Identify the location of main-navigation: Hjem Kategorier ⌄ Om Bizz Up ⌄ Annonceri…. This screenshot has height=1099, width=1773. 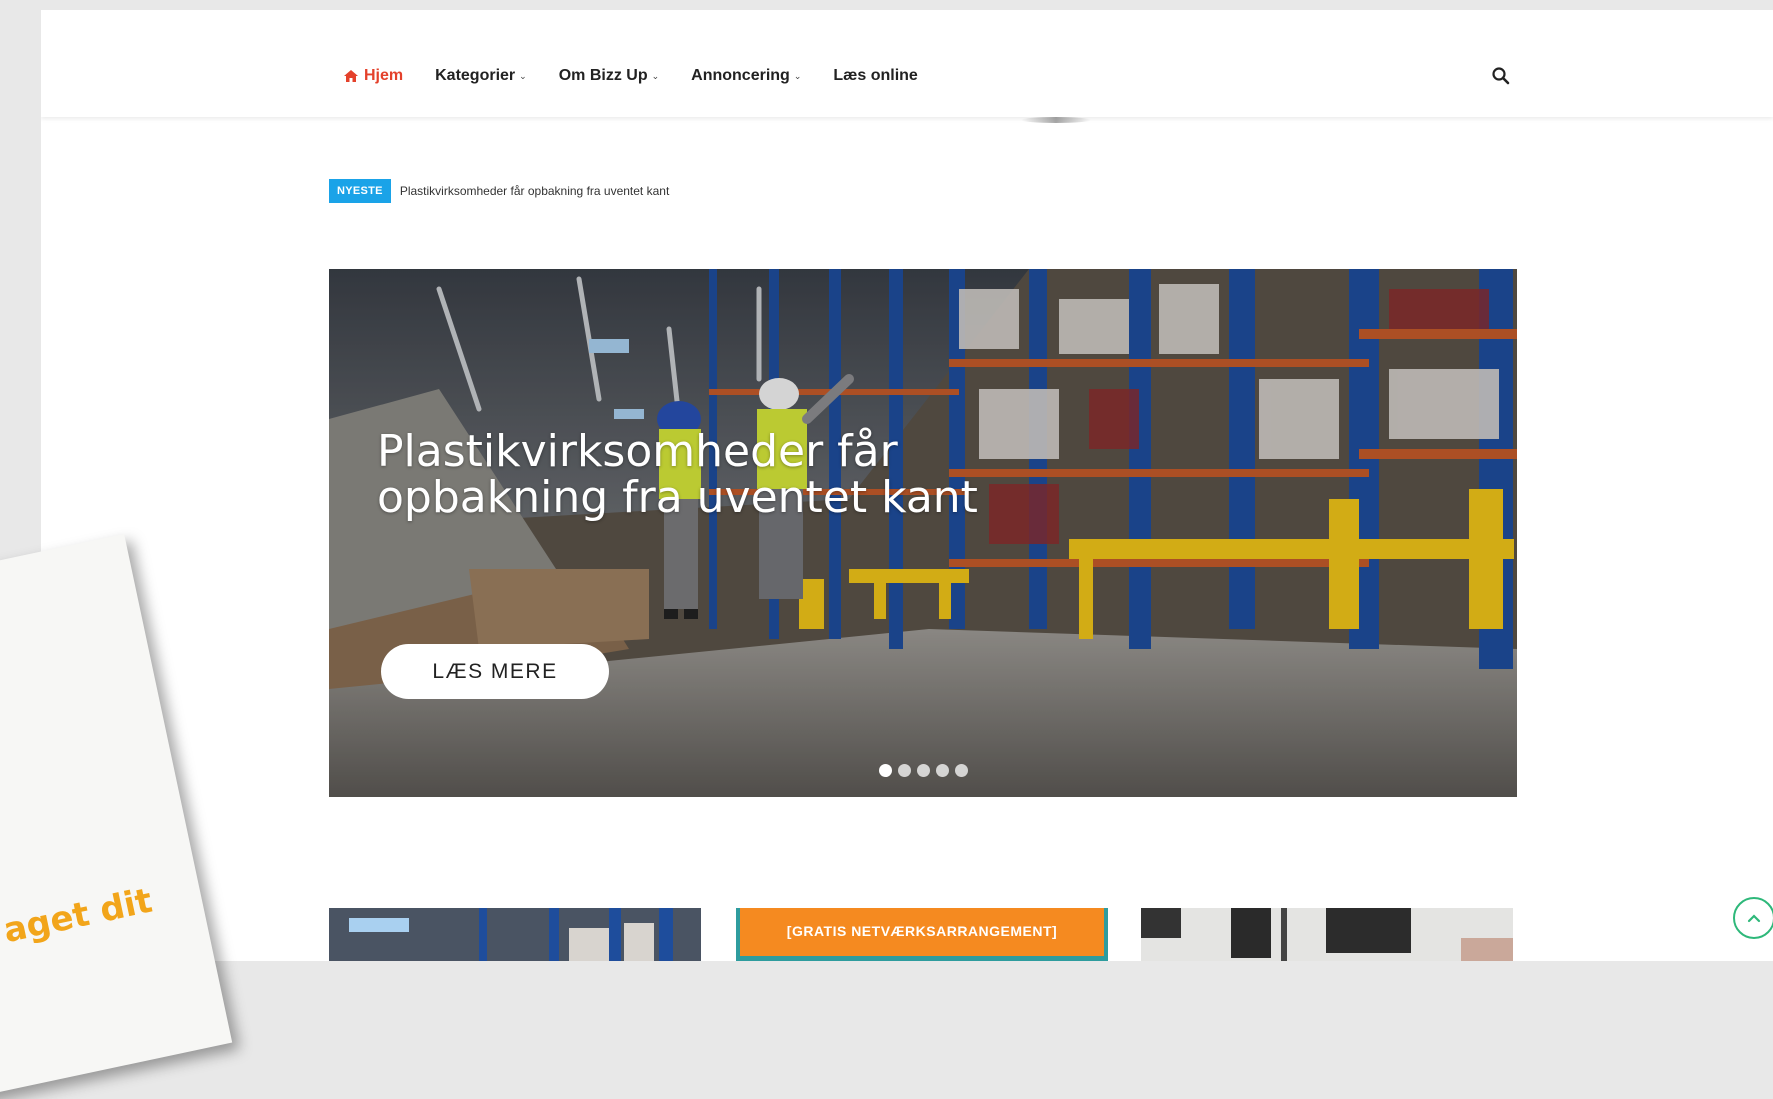
(907, 63).